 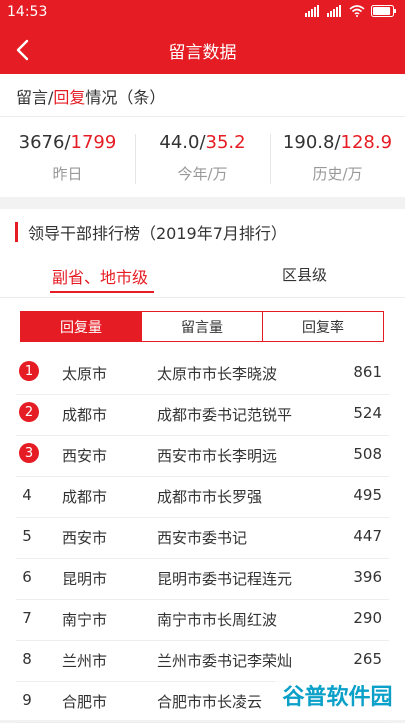 What do you see at coordinates (225, 415) in the screenshot?
I see `row-person: 成都市委书记范锐平` at bounding box center [225, 415].